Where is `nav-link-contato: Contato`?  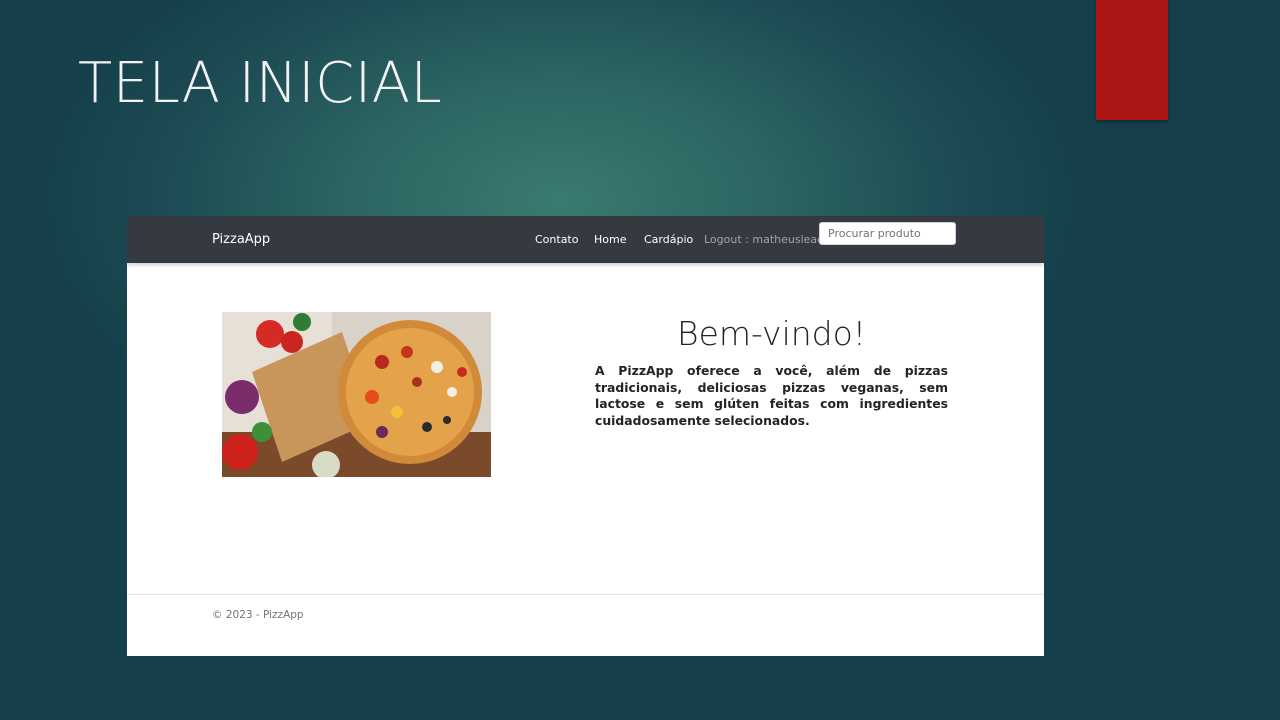 nav-link-contato: Contato is located at coordinates (556, 239).